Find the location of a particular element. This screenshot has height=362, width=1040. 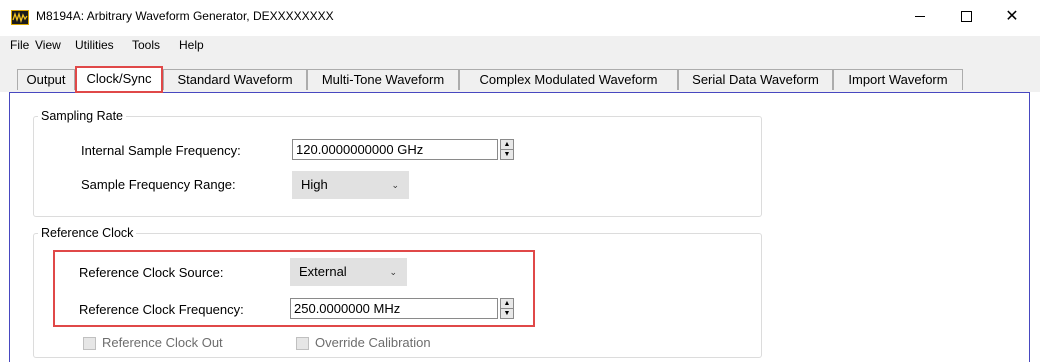

tab-import-waveform: Import Waveform is located at coordinates (898, 79).